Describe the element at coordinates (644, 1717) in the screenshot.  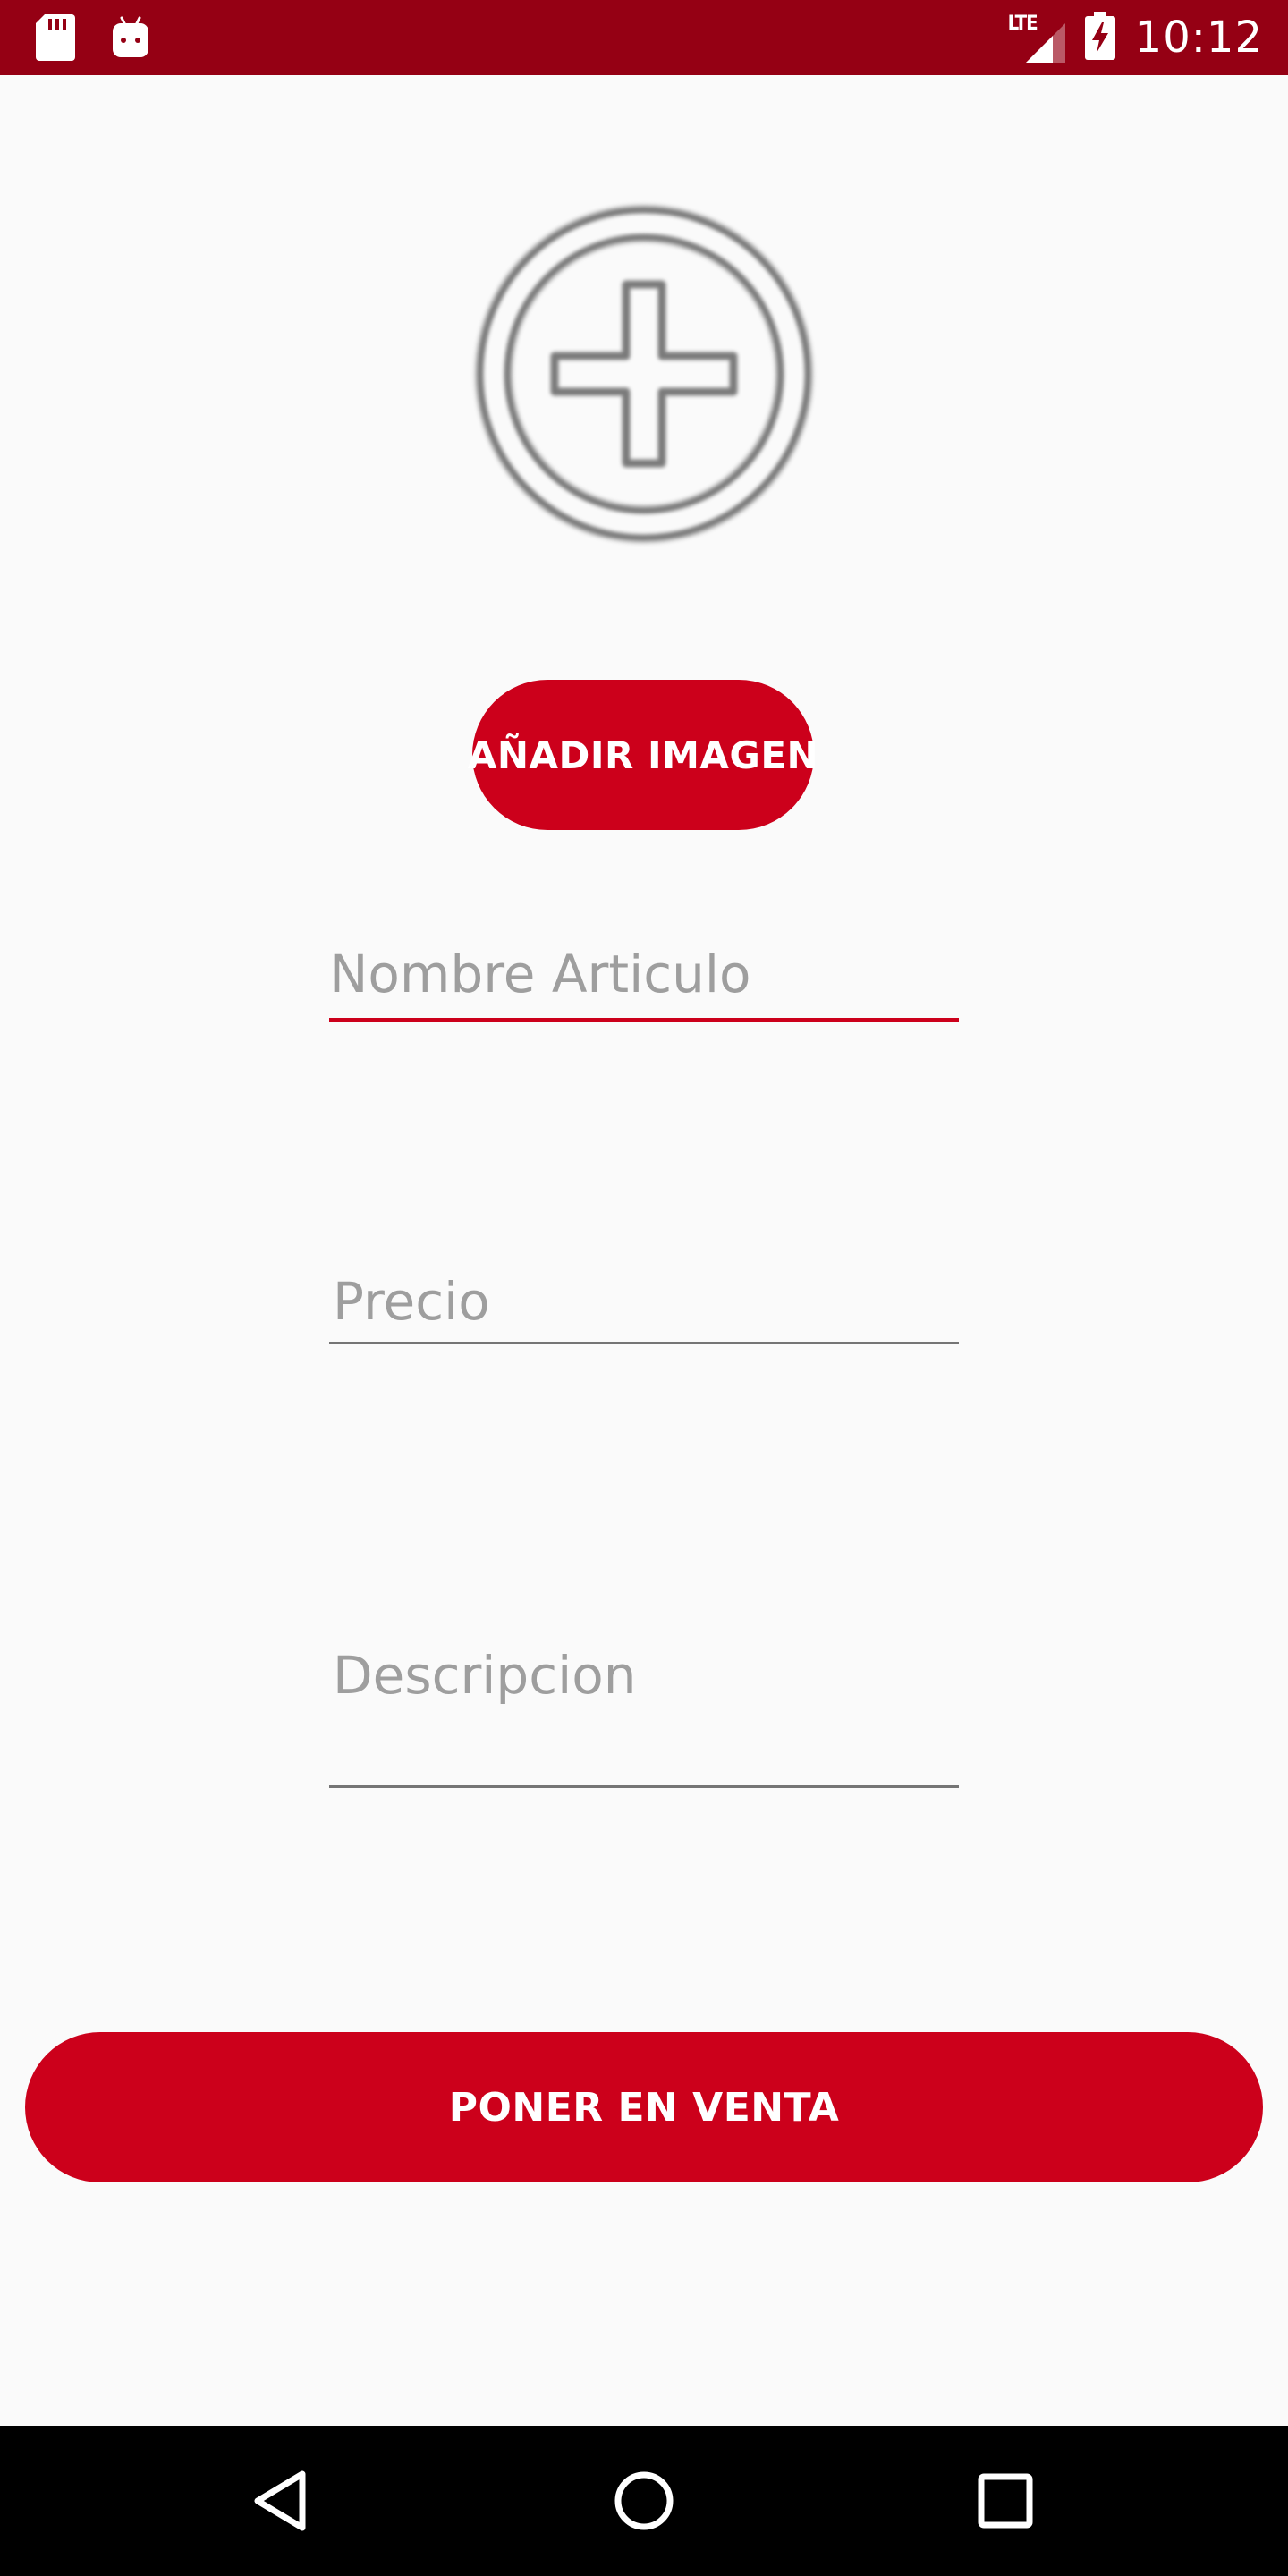
I see `description-field: Descripcion` at that location.